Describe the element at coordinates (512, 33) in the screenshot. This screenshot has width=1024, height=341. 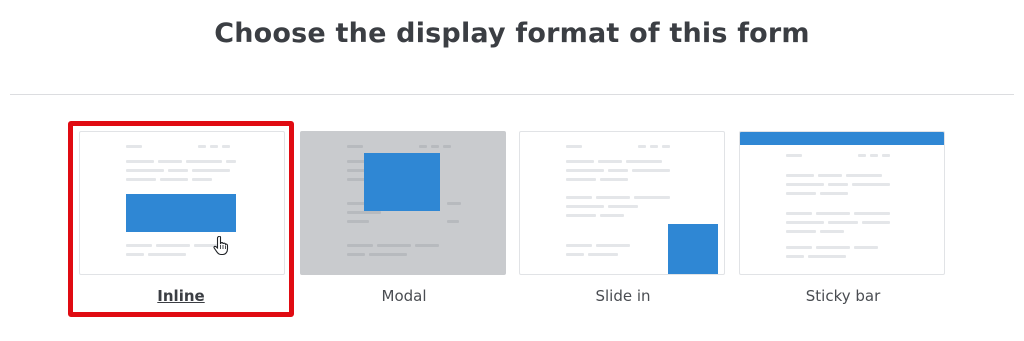
I see `page-title: Choose the display format of this form` at that location.